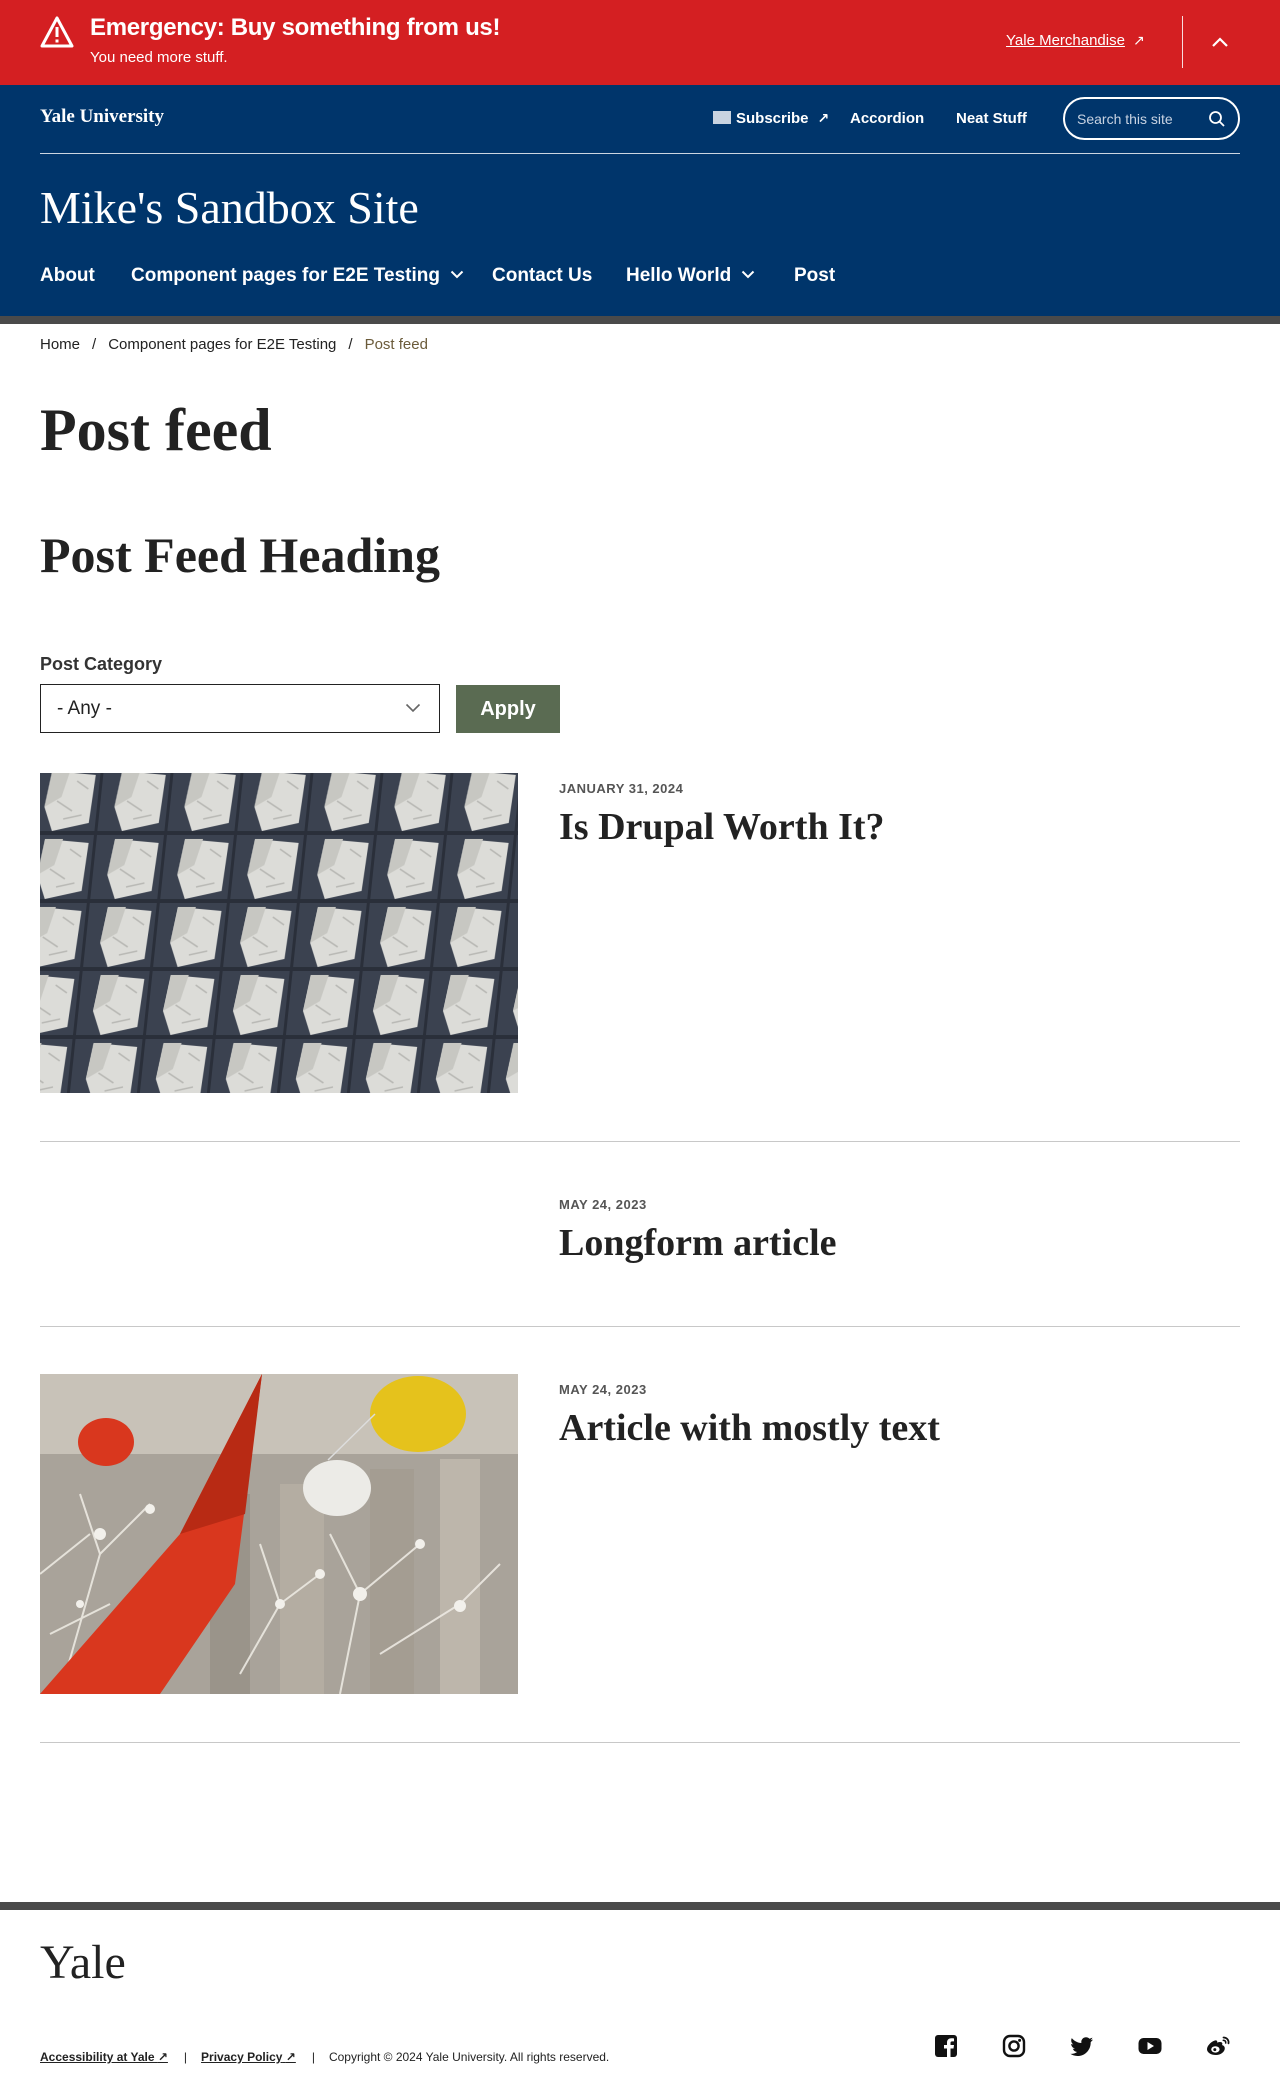 The image size is (1280, 2099). I want to click on breadcrumb-home: Home, so click(60, 344).